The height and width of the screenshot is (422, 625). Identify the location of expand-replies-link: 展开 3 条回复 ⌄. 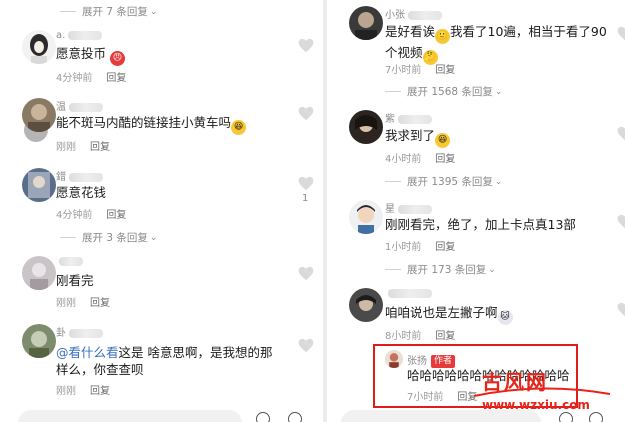
(108, 237).